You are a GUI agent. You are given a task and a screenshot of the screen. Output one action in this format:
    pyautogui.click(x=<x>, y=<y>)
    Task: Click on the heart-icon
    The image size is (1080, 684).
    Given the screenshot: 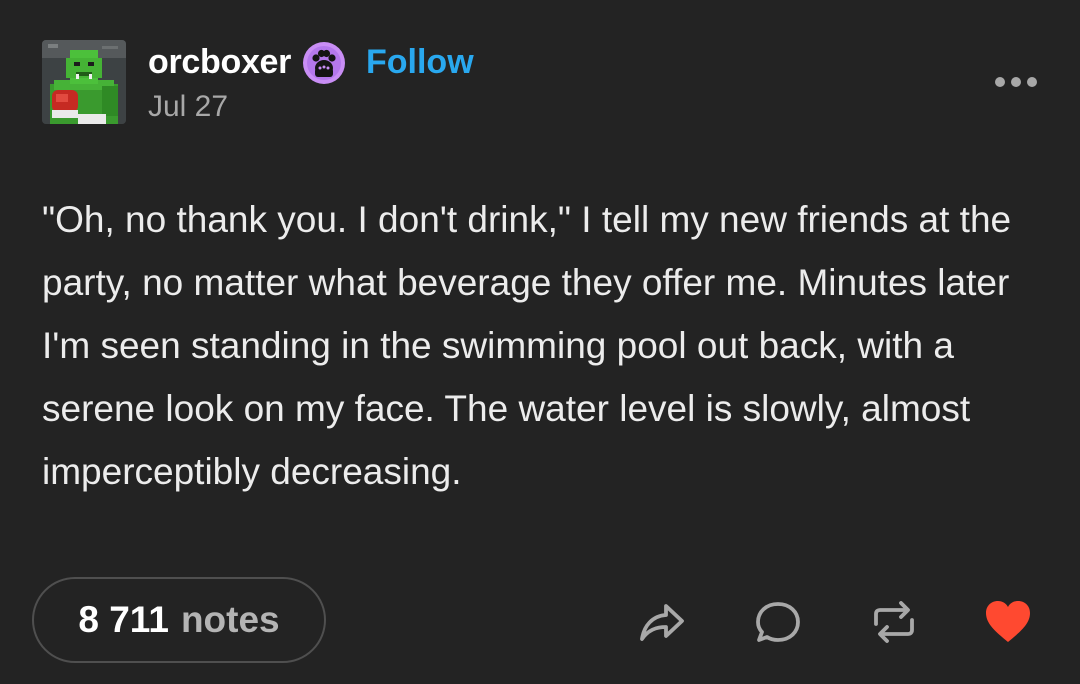 What is the action you would take?
    pyautogui.click(x=1008, y=622)
    